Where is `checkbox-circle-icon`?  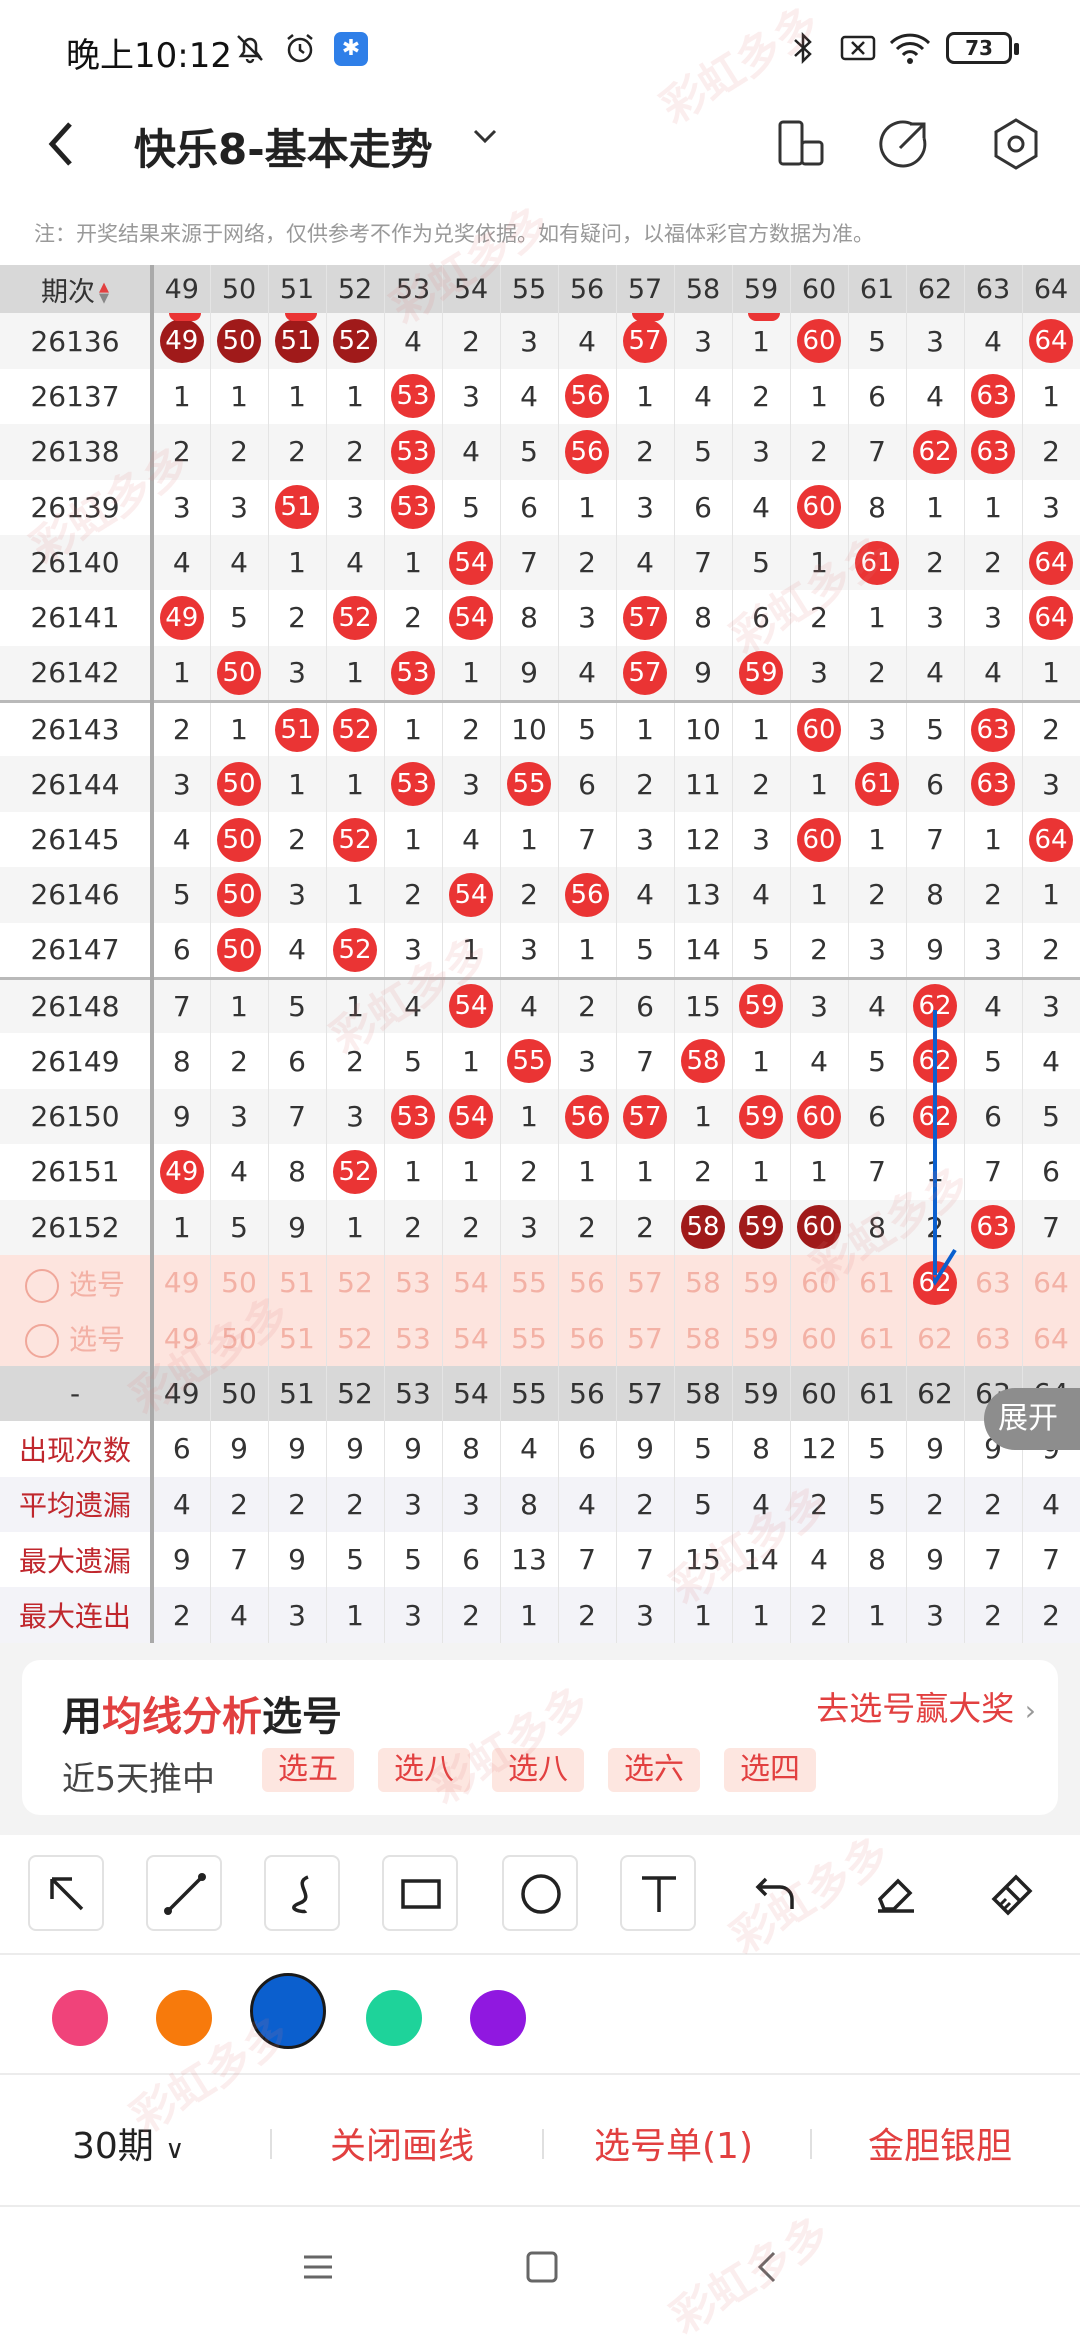 checkbox-circle-icon is located at coordinates (41, 1285).